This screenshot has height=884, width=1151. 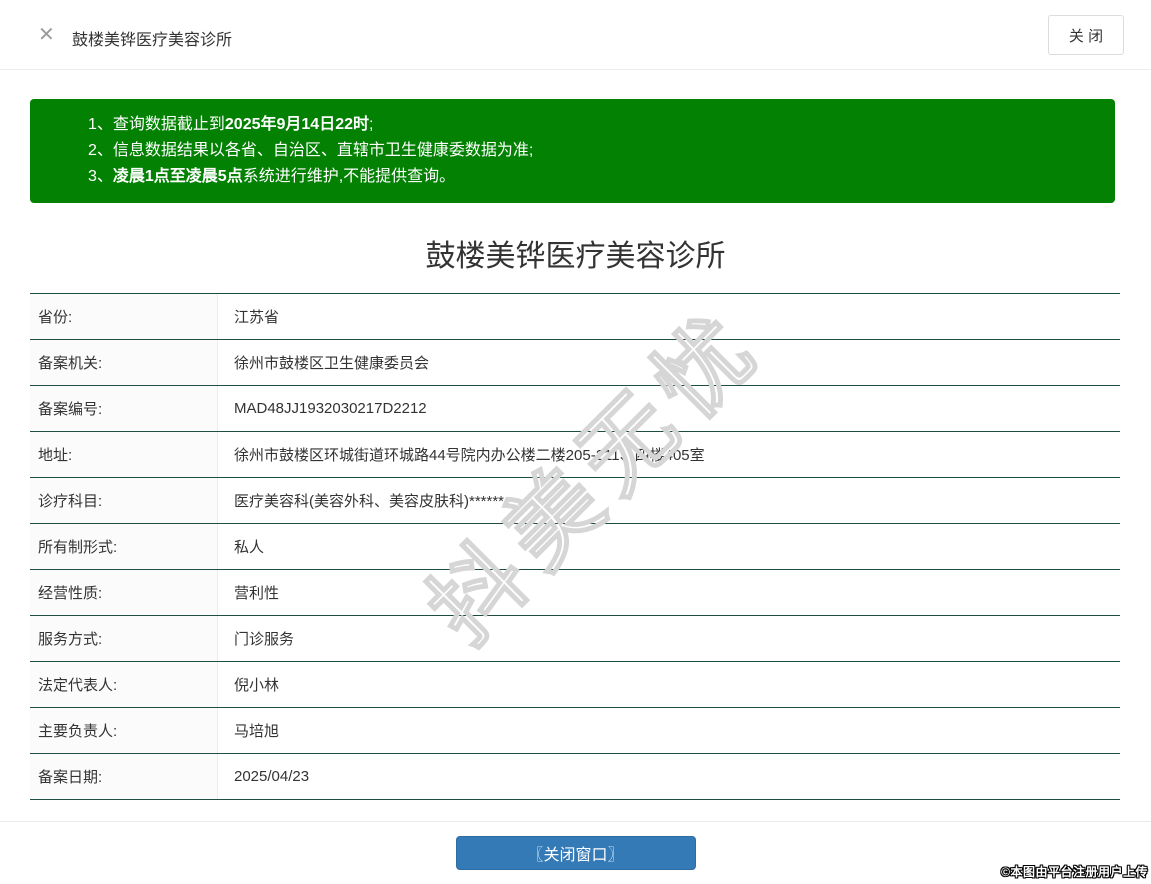 I want to click on record-label: 诊疗科目:, so click(x=124, y=500).